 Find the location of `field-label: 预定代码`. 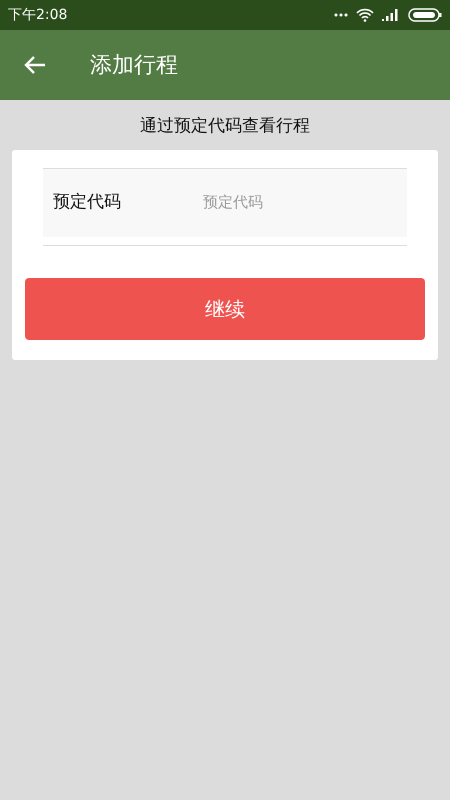

field-label: 预定代码 is located at coordinates (87, 202).